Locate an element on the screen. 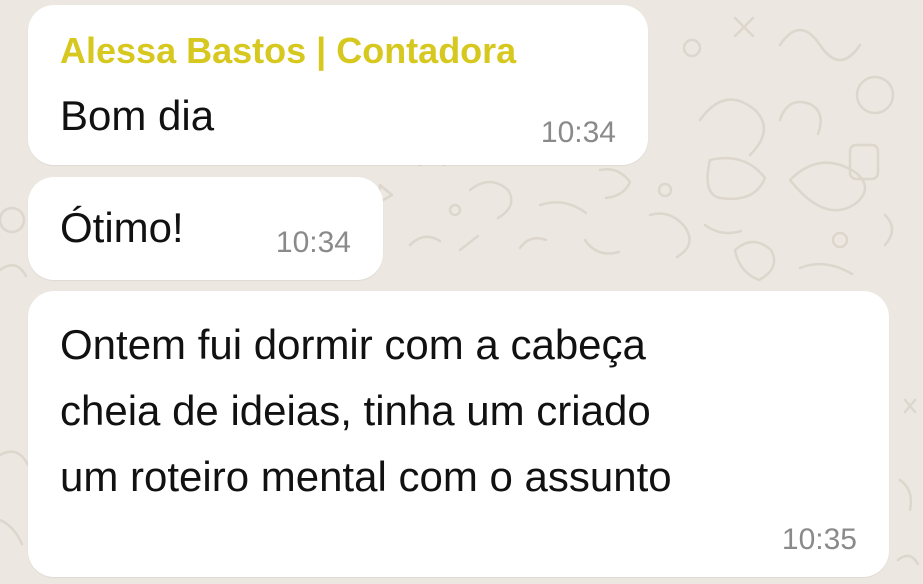  message-text-line: um roteiro mental com o assunto is located at coordinates (366, 476).